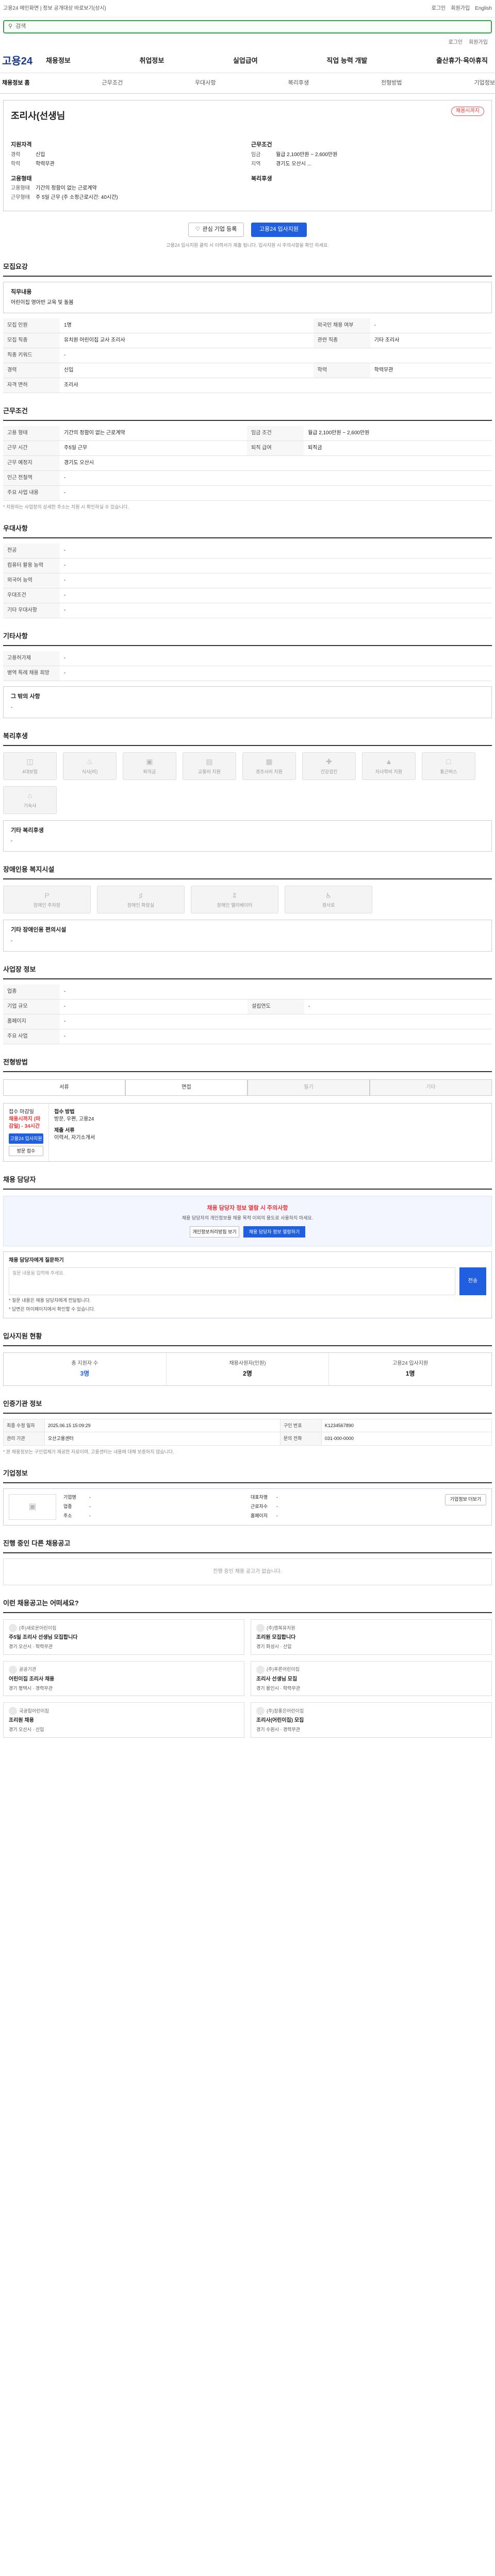 This screenshot has height=2576, width=495. I want to click on top-login-link: 로그인, so click(439, 8).